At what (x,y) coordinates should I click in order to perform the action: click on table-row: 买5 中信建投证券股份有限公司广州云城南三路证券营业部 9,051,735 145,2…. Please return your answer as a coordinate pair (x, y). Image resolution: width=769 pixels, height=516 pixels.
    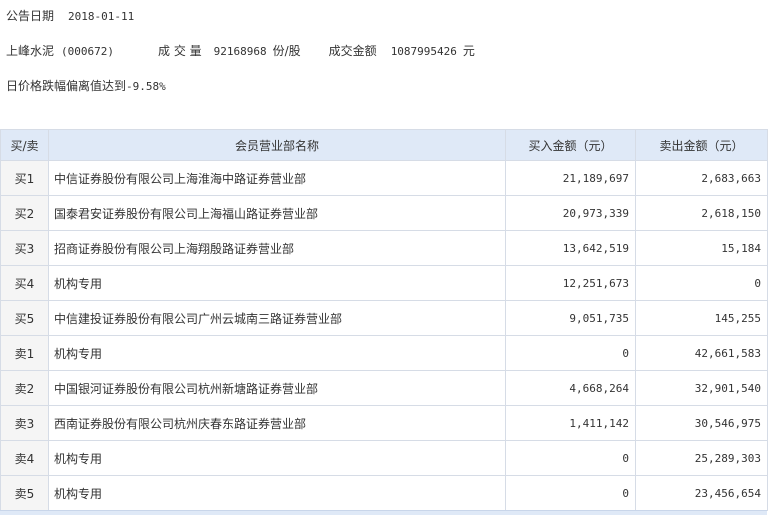
    Looking at the image, I should click on (384, 318).